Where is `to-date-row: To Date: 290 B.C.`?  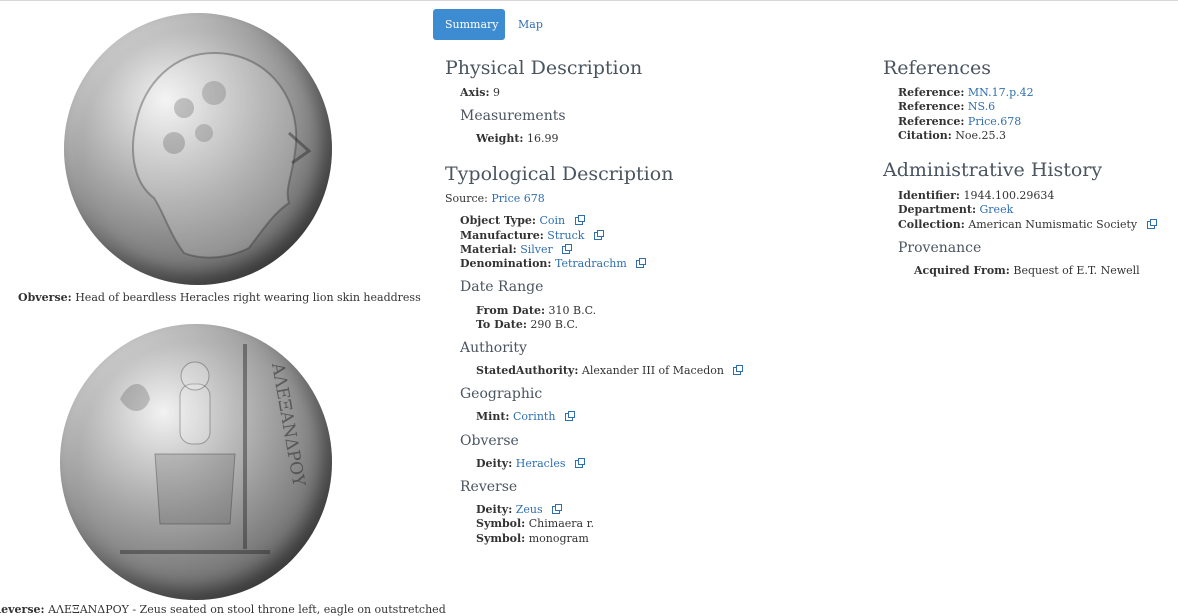
to-date-row: To Date: 290 B.C. is located at coordinates (527, 324).